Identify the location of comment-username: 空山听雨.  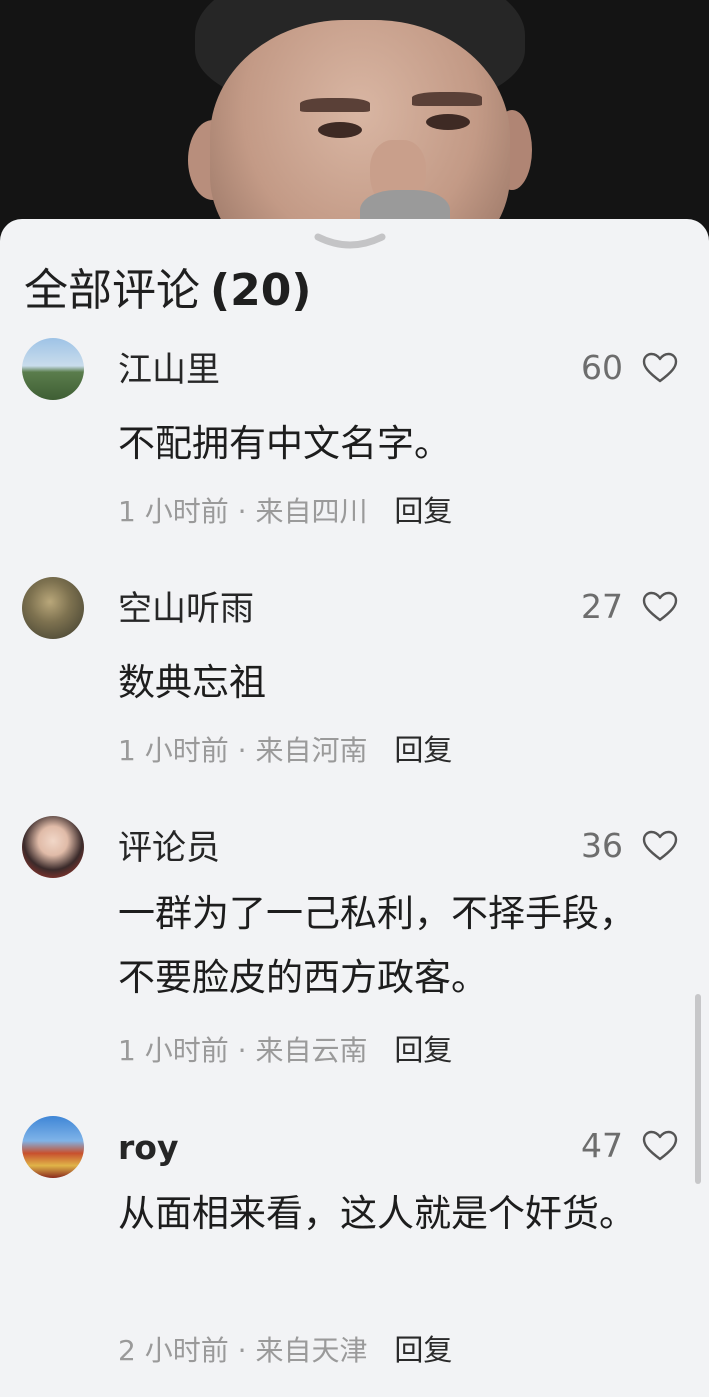
(186, 609).